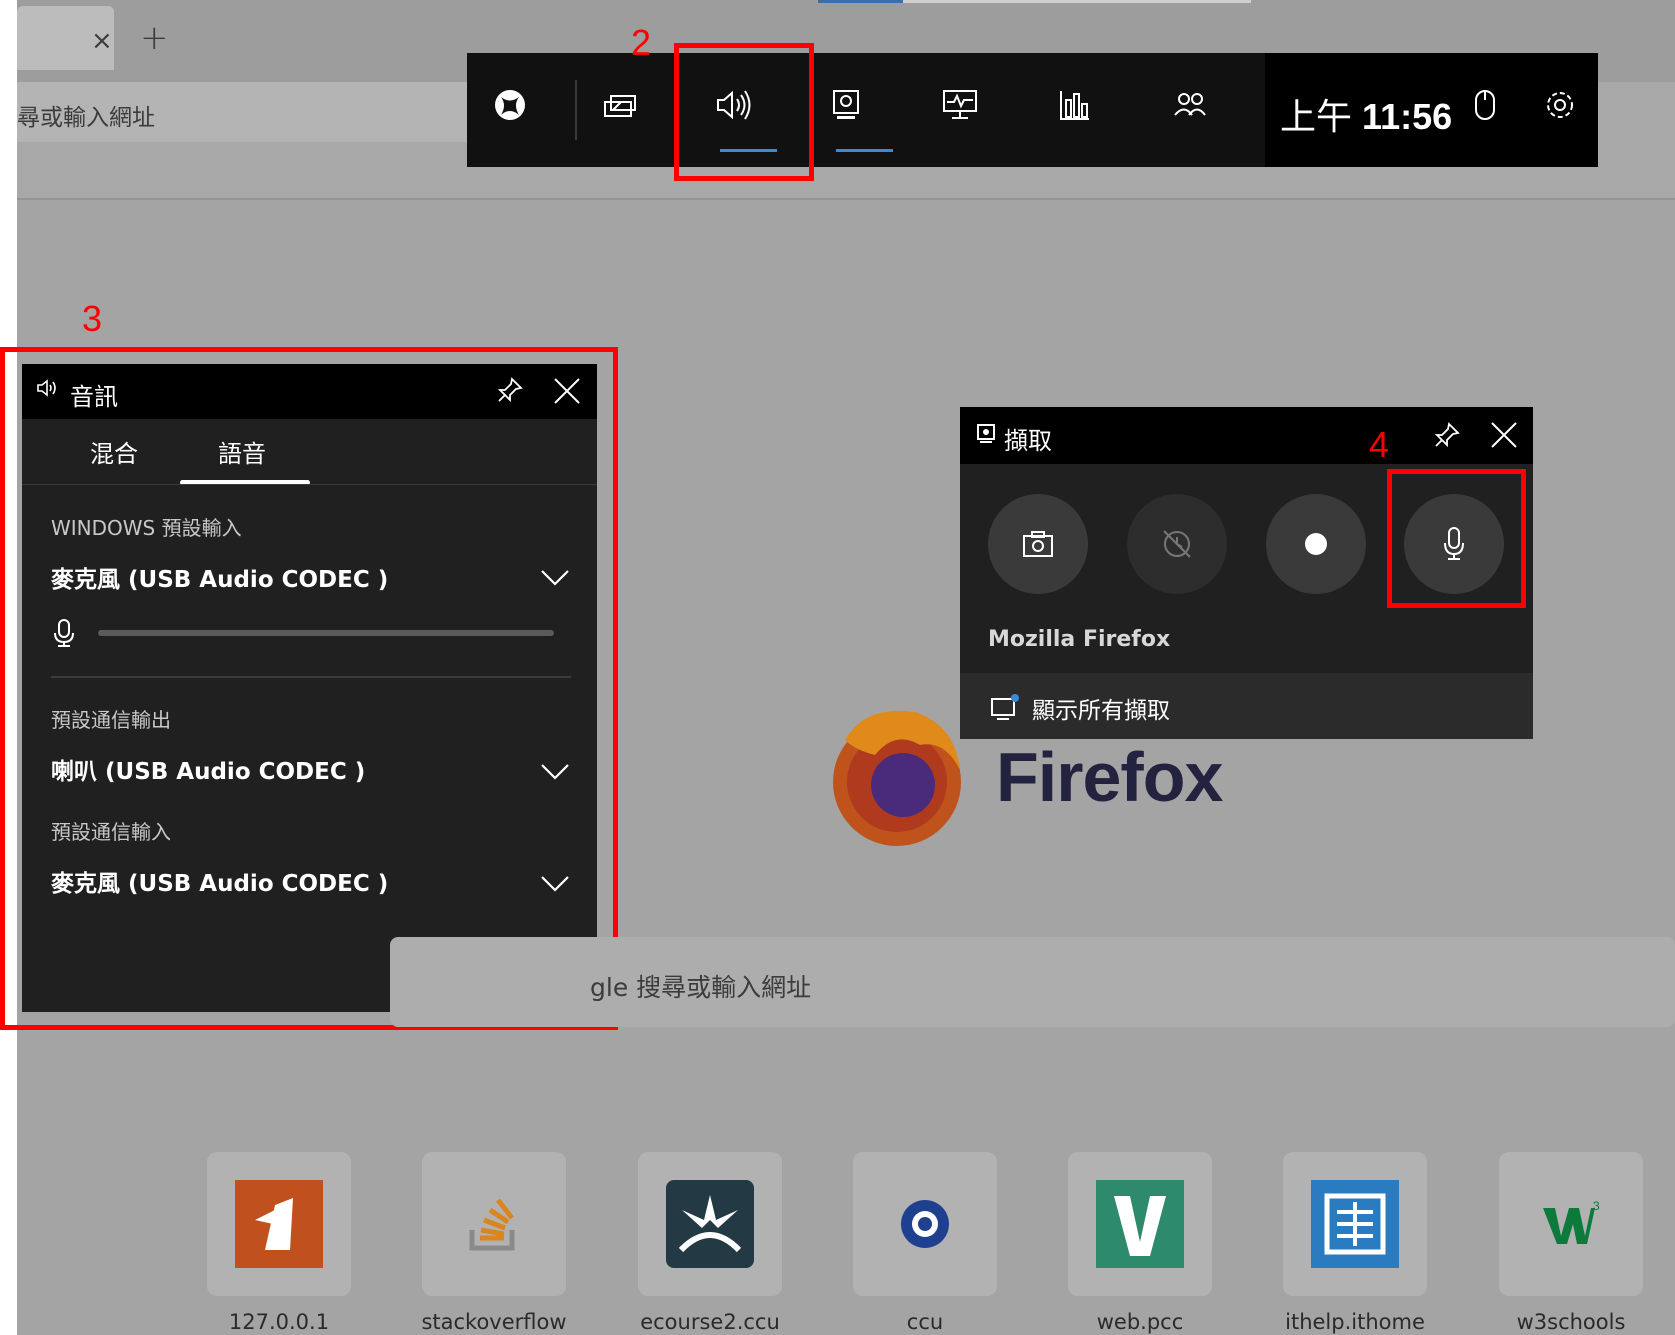  What do you see at coordinates (1366, 116) in the screenshot?
I see `game-bar-clock: 上午 11:56` at bounding box center [1366, 116].